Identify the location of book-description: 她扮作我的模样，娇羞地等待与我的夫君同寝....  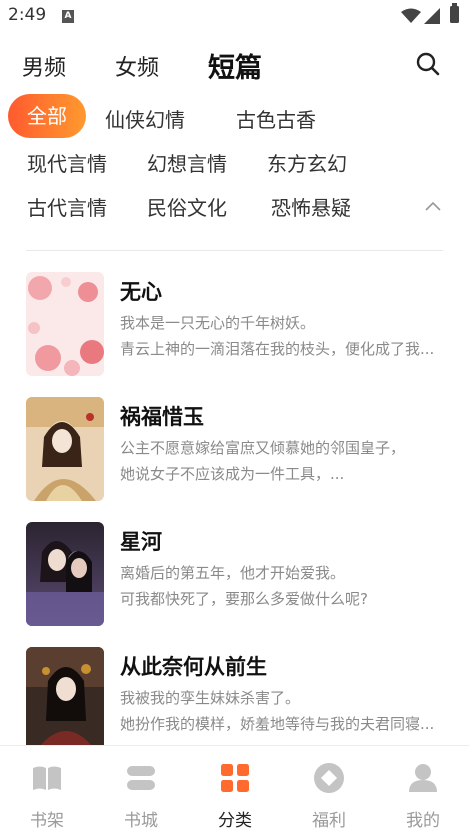
(277, 724).